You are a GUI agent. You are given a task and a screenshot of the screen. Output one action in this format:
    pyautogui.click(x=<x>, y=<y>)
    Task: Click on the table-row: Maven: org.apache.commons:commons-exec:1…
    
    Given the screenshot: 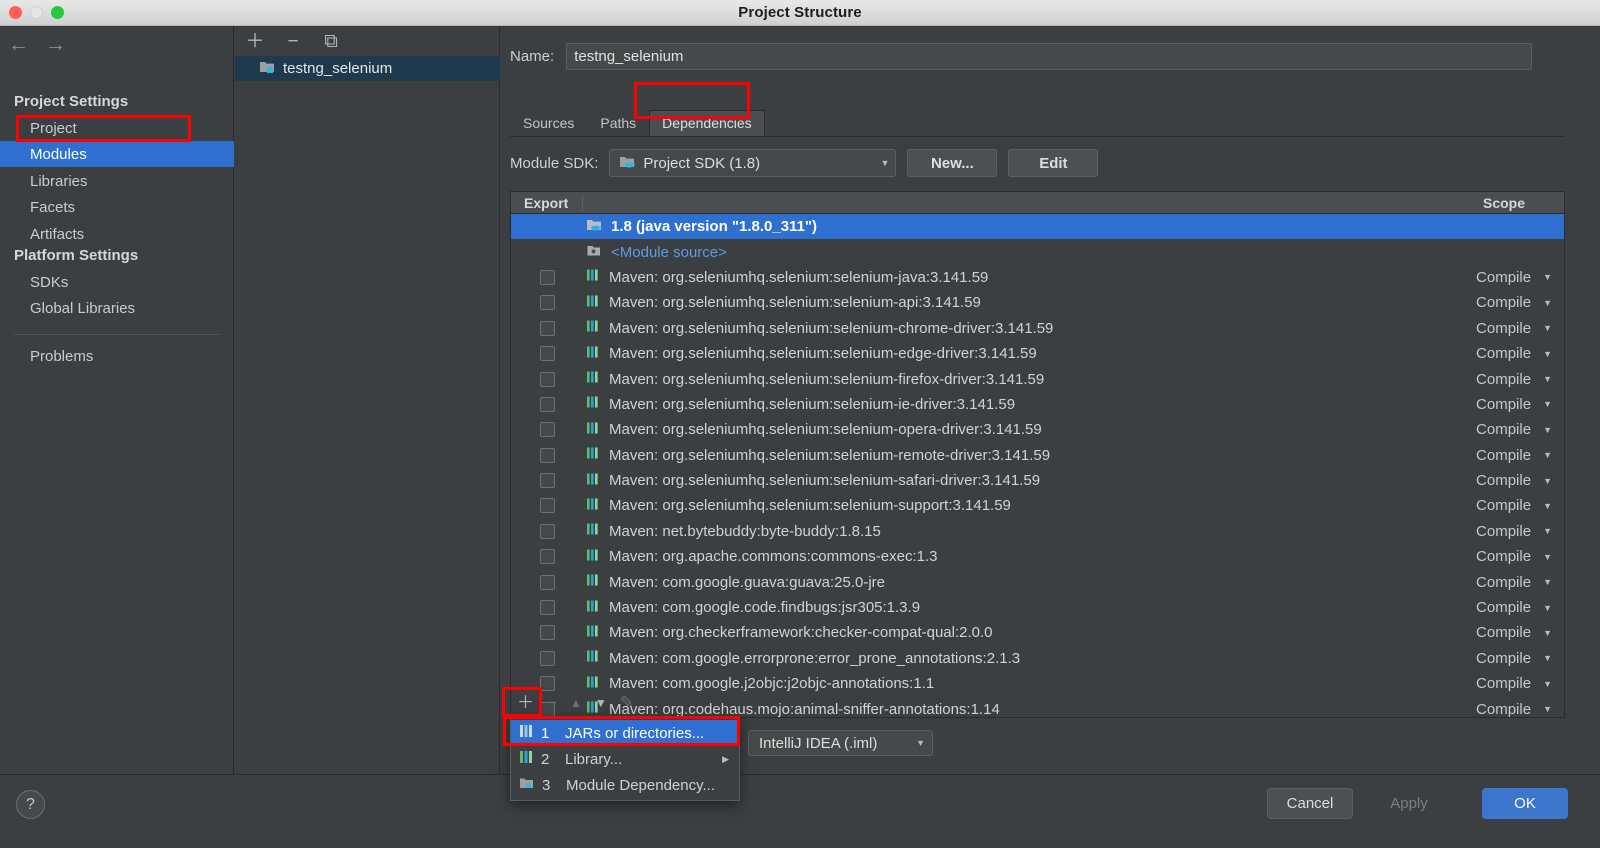 What is the action you would take?
    pyautogui.click(x=1037, y=556)
    